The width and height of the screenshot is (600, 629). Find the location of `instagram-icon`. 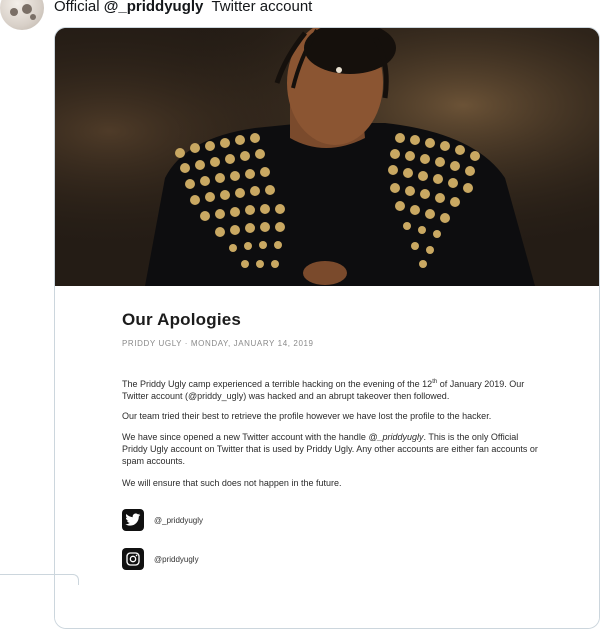

instagram-icon is located at coordinates (133, 559).